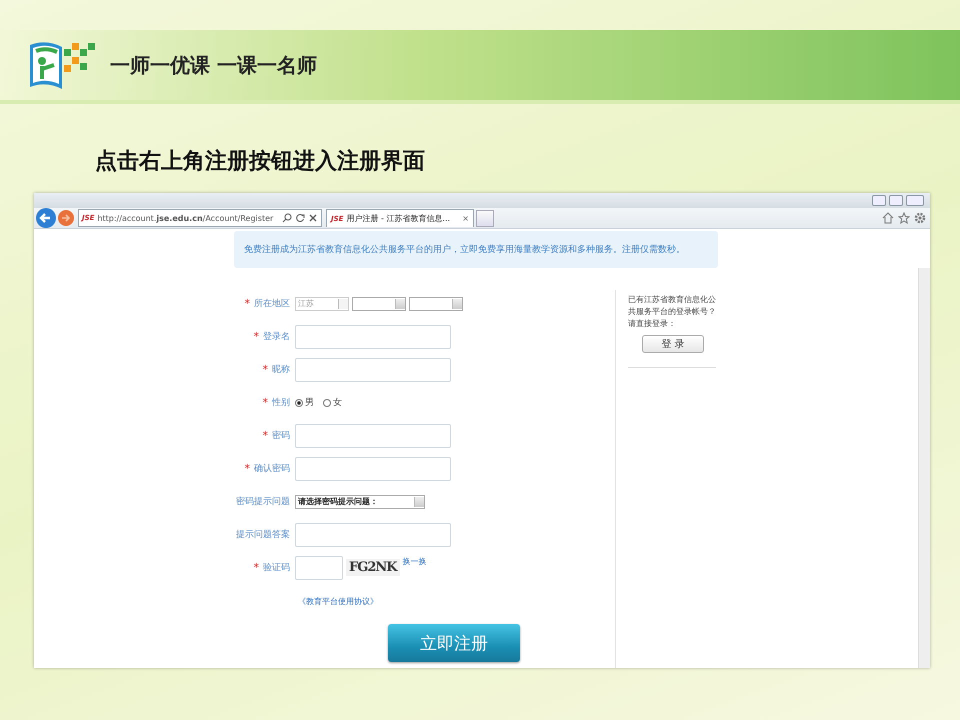 The height and width of the screenshot is (720, 960). I want to click on question-dropdown: 请选择密码提示问题：, so click(360, 501).